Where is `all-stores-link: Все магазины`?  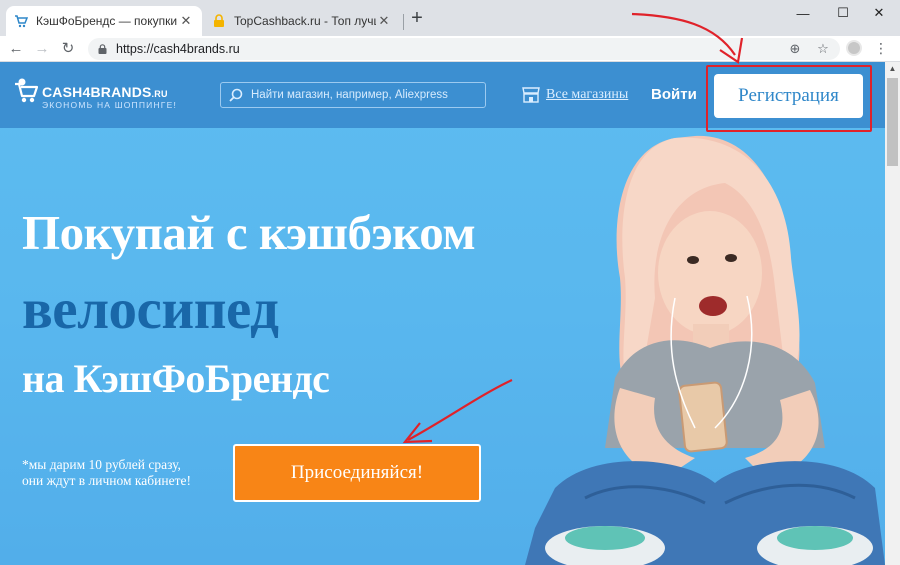
all-stores-link: Все магазины is located at coordinates (575, 95).